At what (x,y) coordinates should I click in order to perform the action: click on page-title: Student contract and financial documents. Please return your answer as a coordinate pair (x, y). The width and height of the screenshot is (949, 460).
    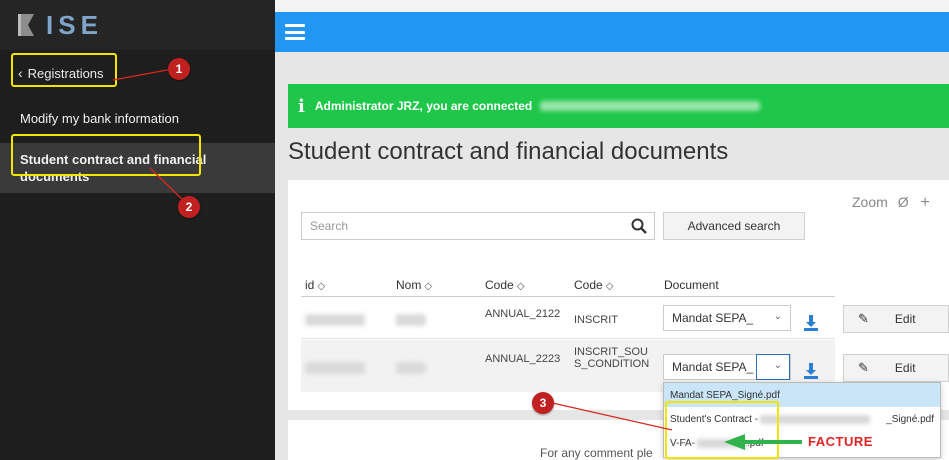
    Looking at the image, I should click on (508, 151).